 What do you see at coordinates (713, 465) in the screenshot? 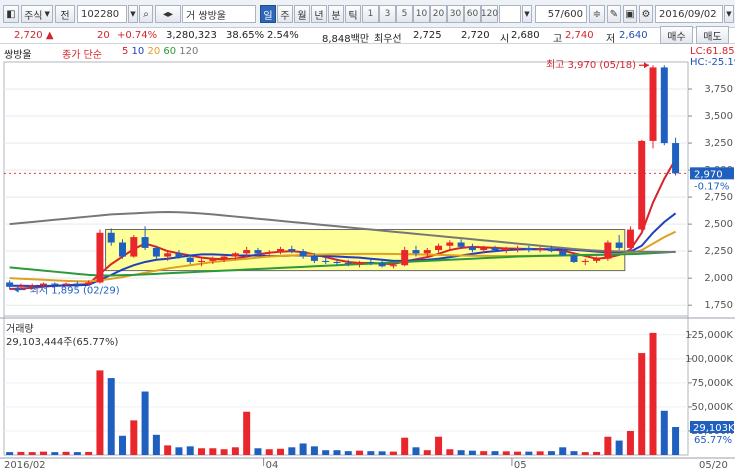
I see `date-tick-label: 05/20` at bounding box center [713, 465].